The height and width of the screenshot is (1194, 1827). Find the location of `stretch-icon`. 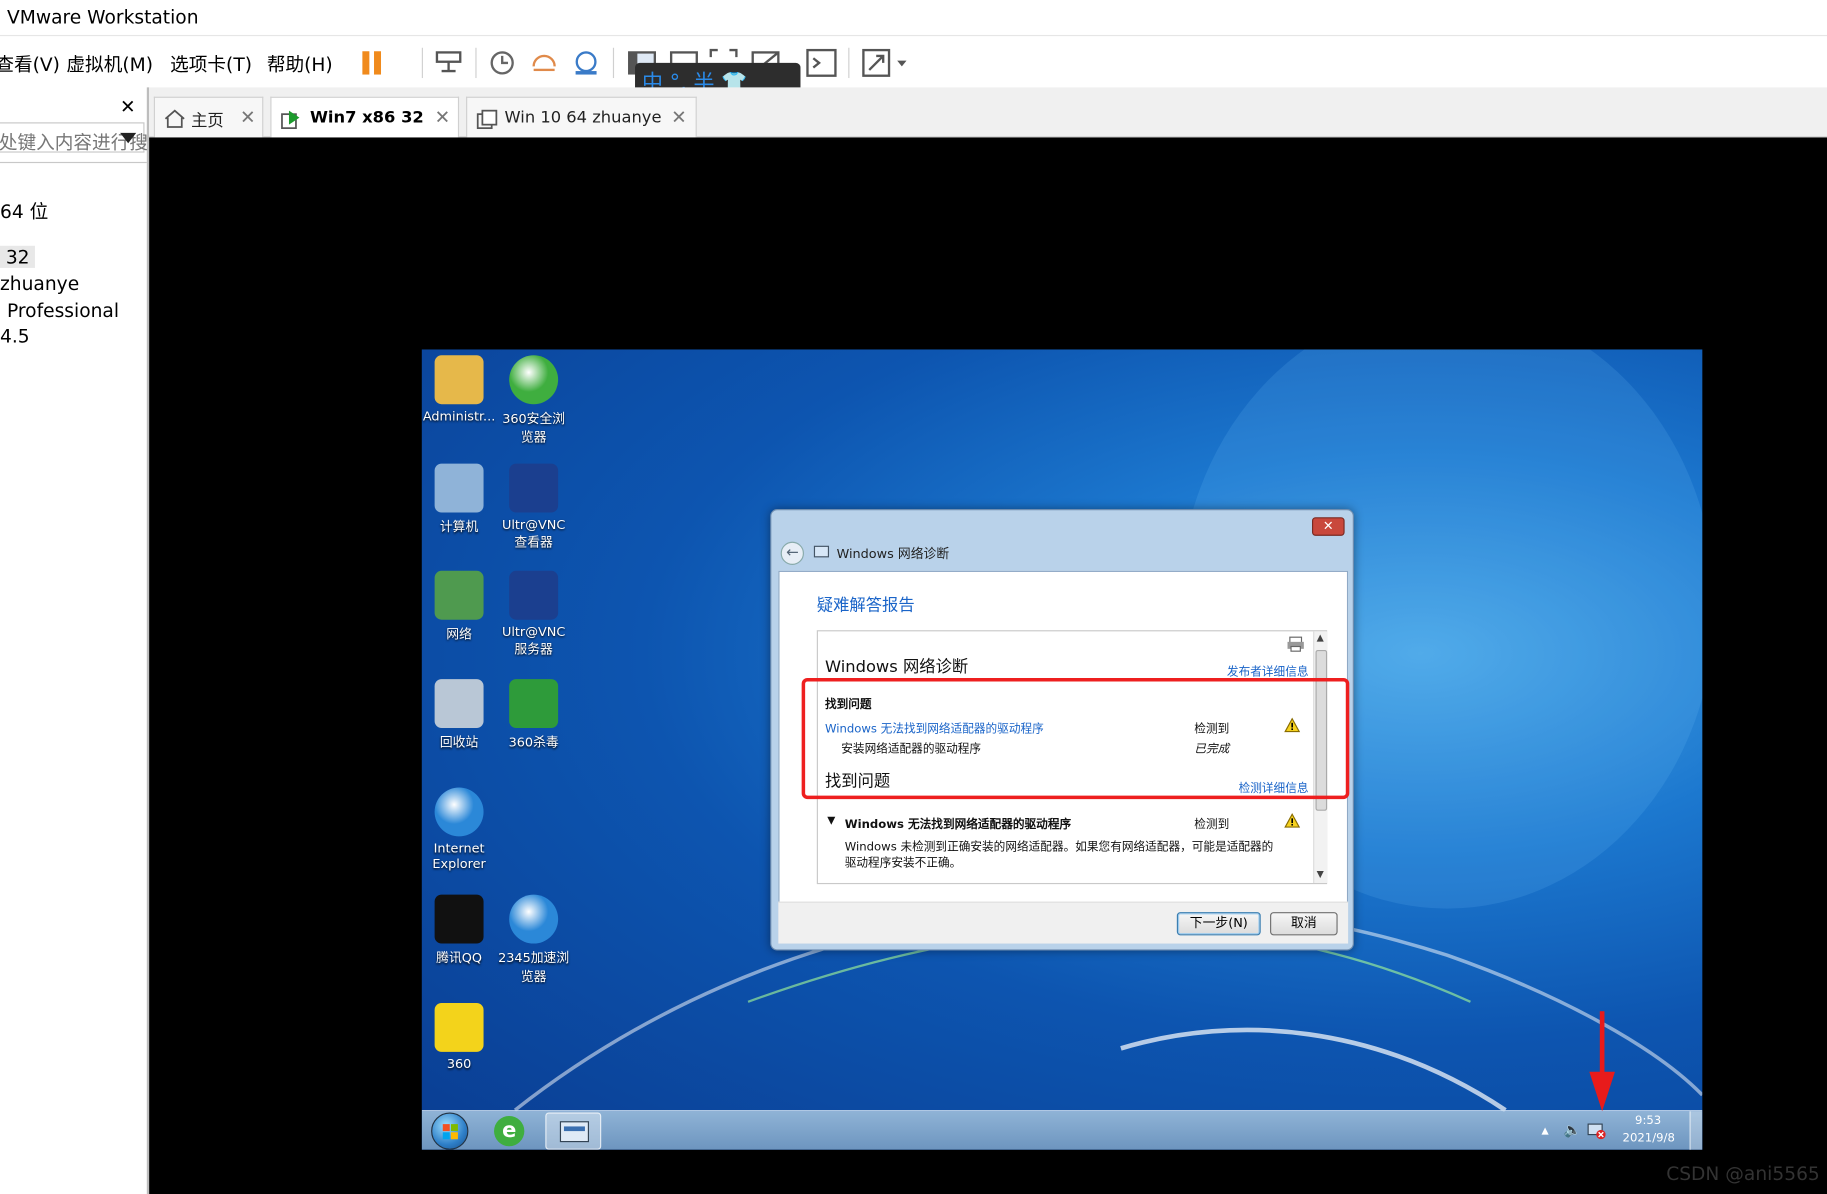

stretch-icon is located at coordinates (883, 62).